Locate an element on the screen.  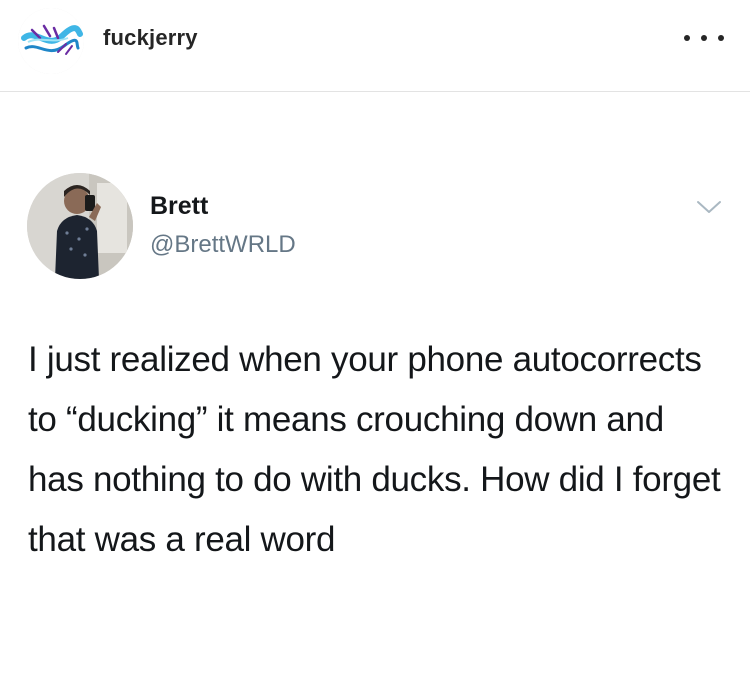
profile-photo is located at coordinates (80, 226).